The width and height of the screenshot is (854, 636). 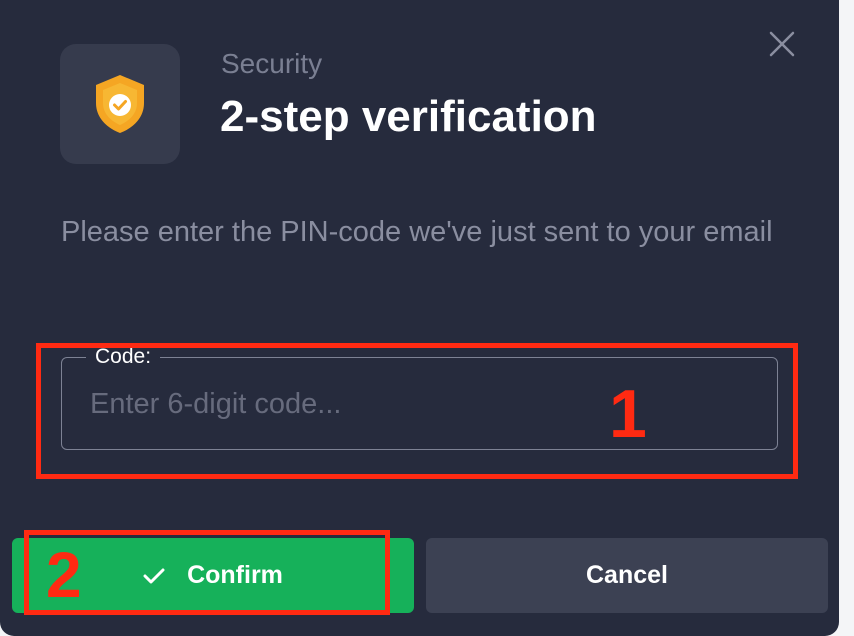 I want to click on annotation-number-1: 1, so click(x=628, y=414).